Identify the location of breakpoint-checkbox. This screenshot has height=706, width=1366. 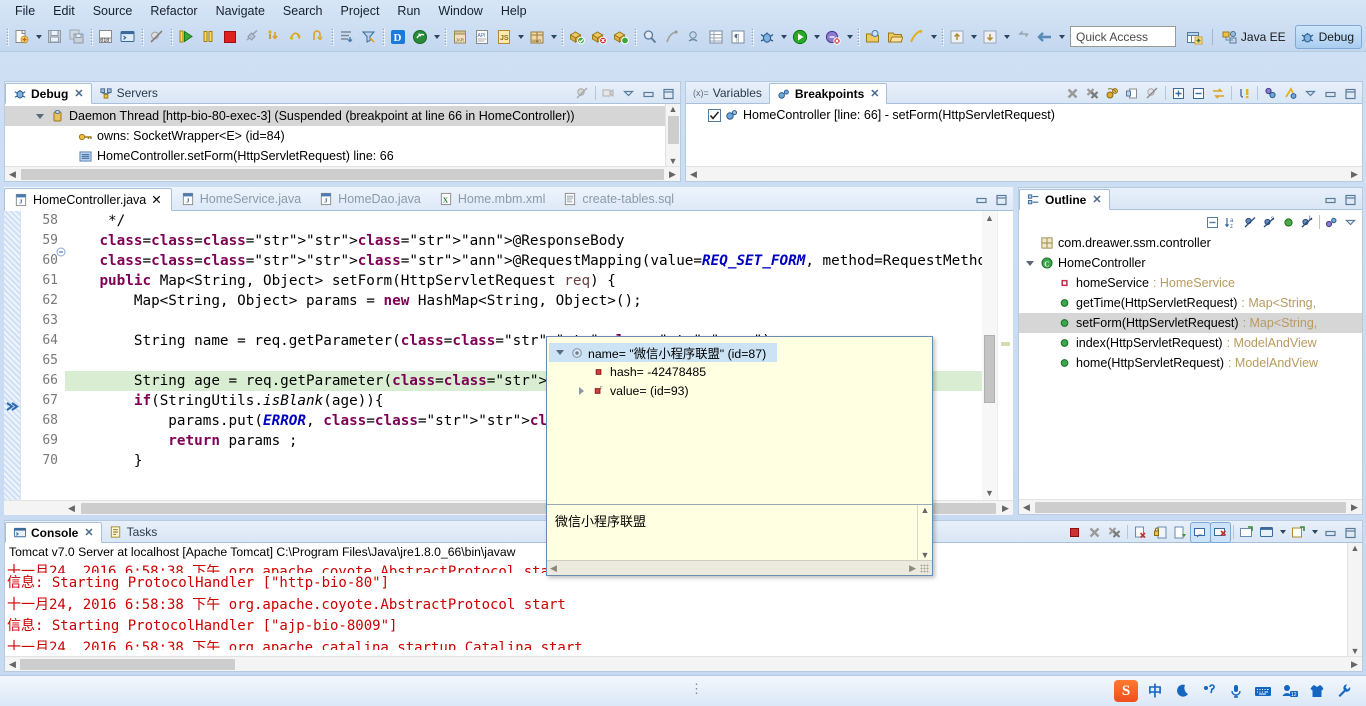
(714, 115).